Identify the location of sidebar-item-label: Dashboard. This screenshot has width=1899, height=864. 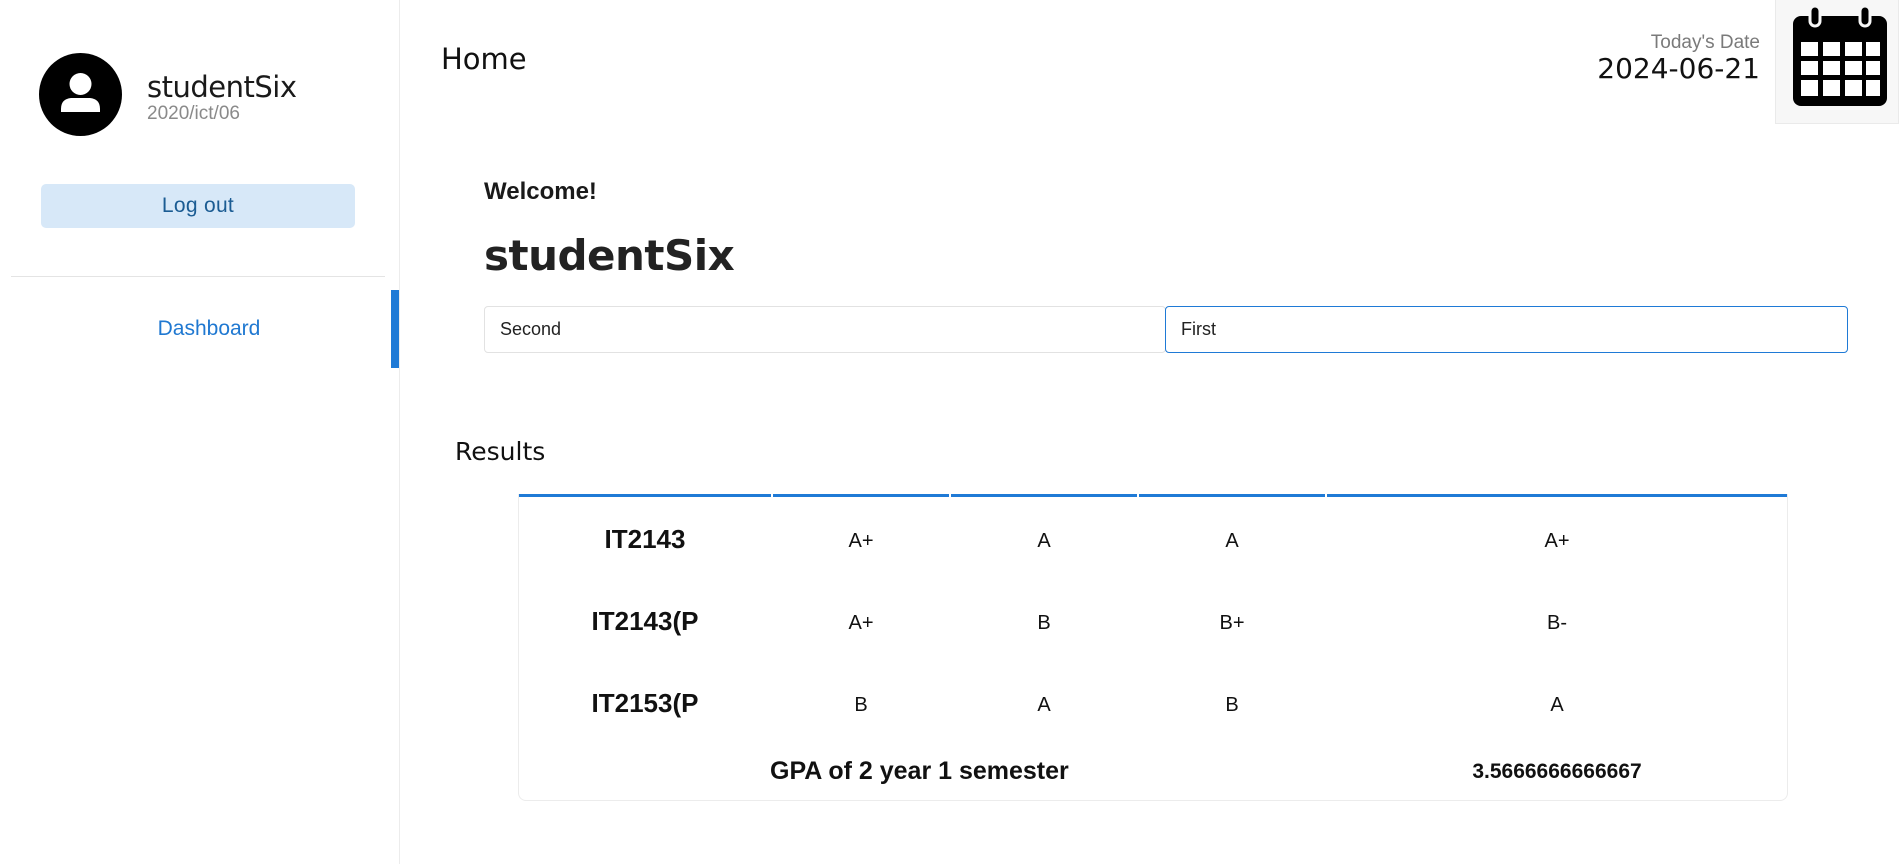
(209, 328).